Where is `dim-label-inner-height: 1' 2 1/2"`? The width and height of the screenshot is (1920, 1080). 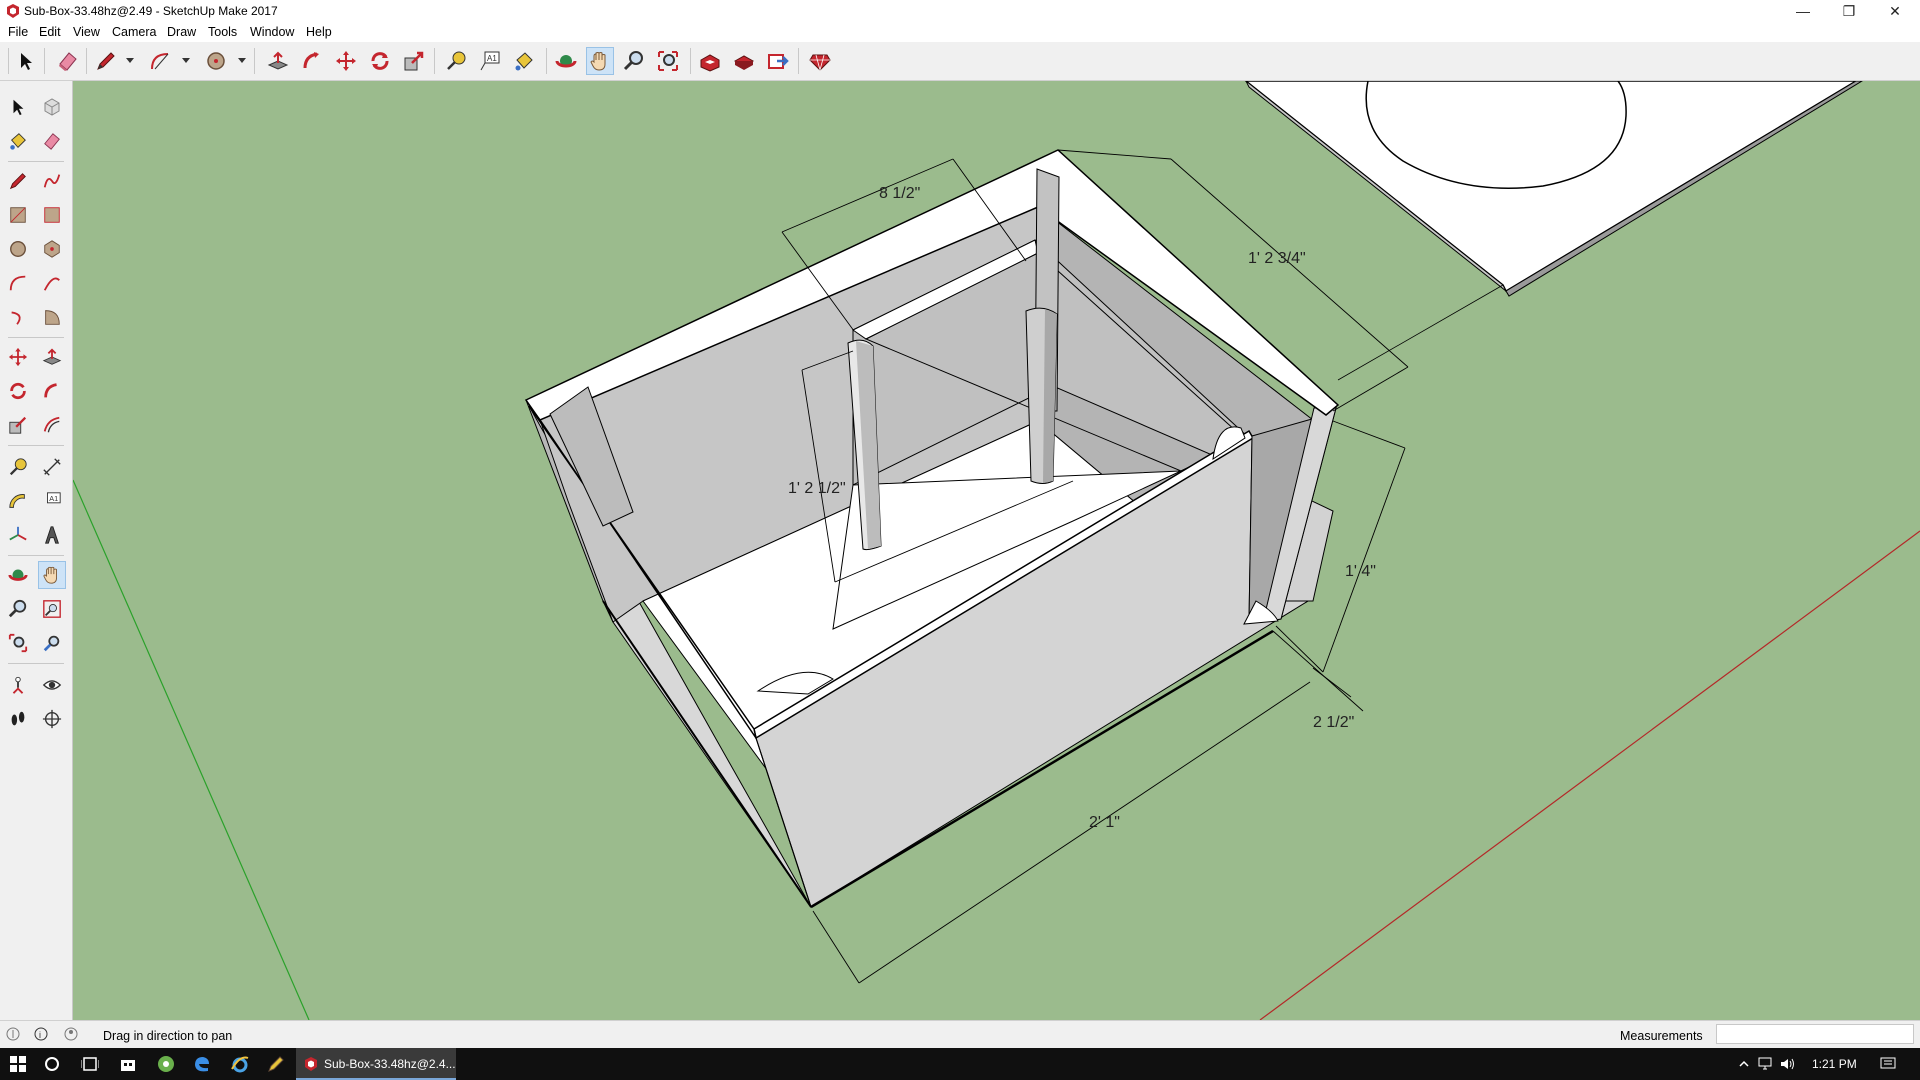 dim-label-inner-height: 1' 2 1/2" is located at coordinates (817, 488).